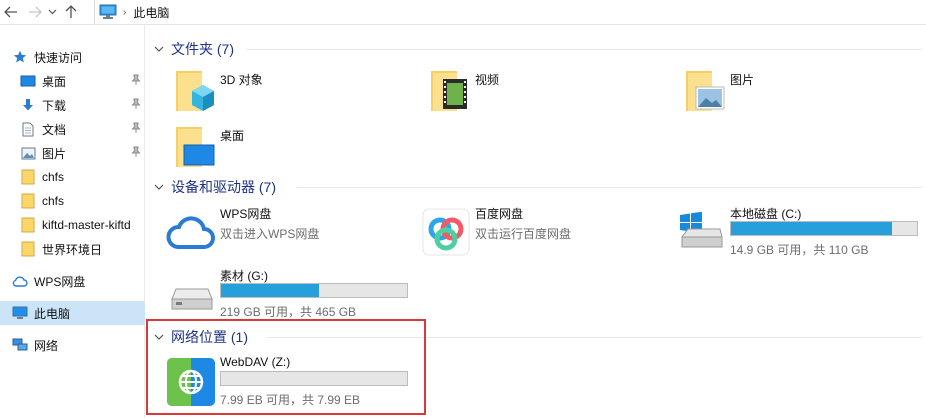  Describe the element at coordinates (86, 225) in the screenshot. I see `sidebar-item-label: kiftd-master-kiftd` at that location.